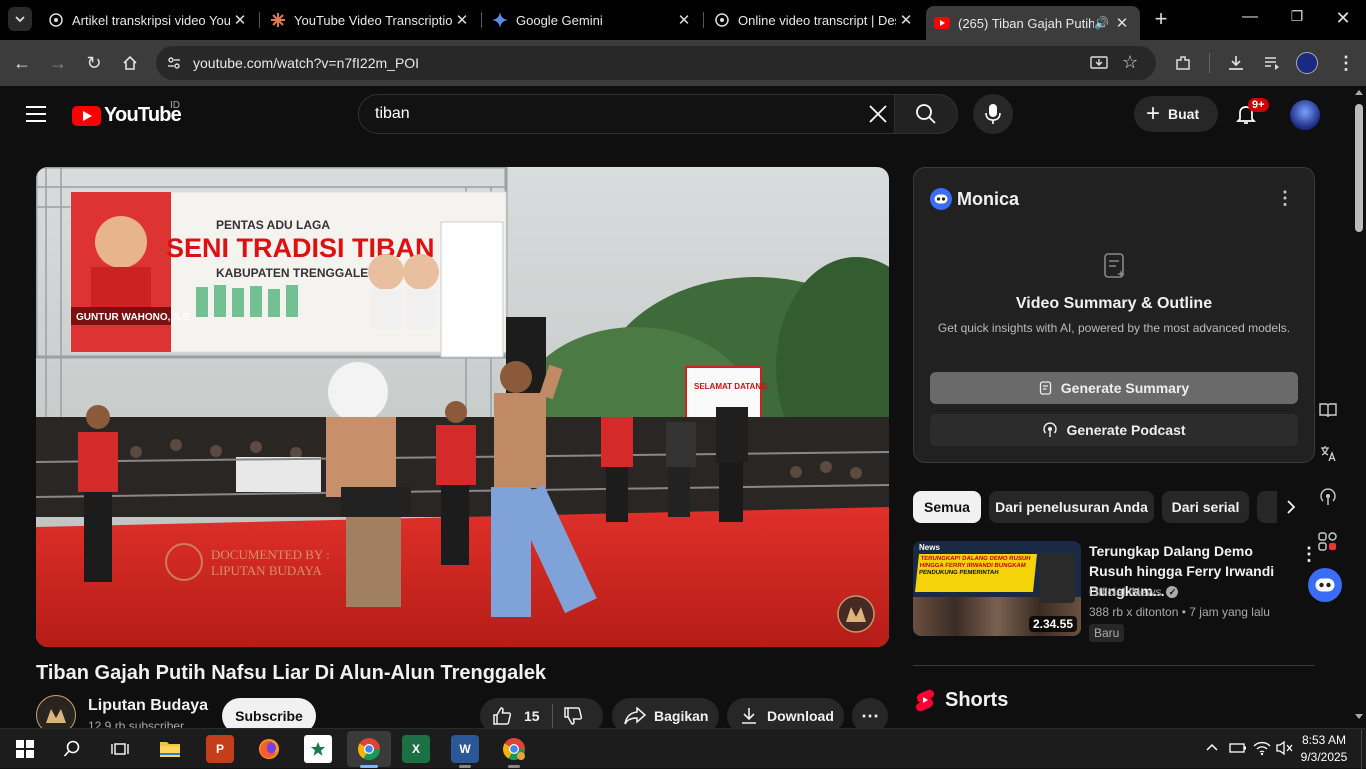 Image resolution: width=1366 pixels, height=769 pixels. I want to click on apps-icon, so click(1328, 542).